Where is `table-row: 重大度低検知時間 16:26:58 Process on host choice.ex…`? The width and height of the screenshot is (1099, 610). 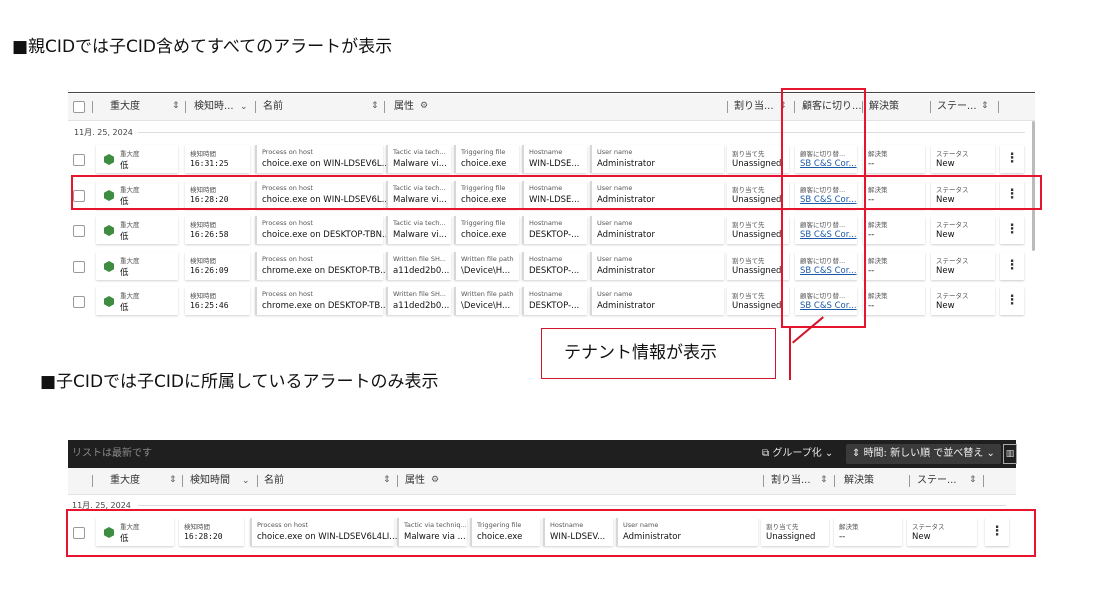
table-row: 重大度低検知時間 16:26:58 Process on host choice.ex… is located at coordinates (551, 230).